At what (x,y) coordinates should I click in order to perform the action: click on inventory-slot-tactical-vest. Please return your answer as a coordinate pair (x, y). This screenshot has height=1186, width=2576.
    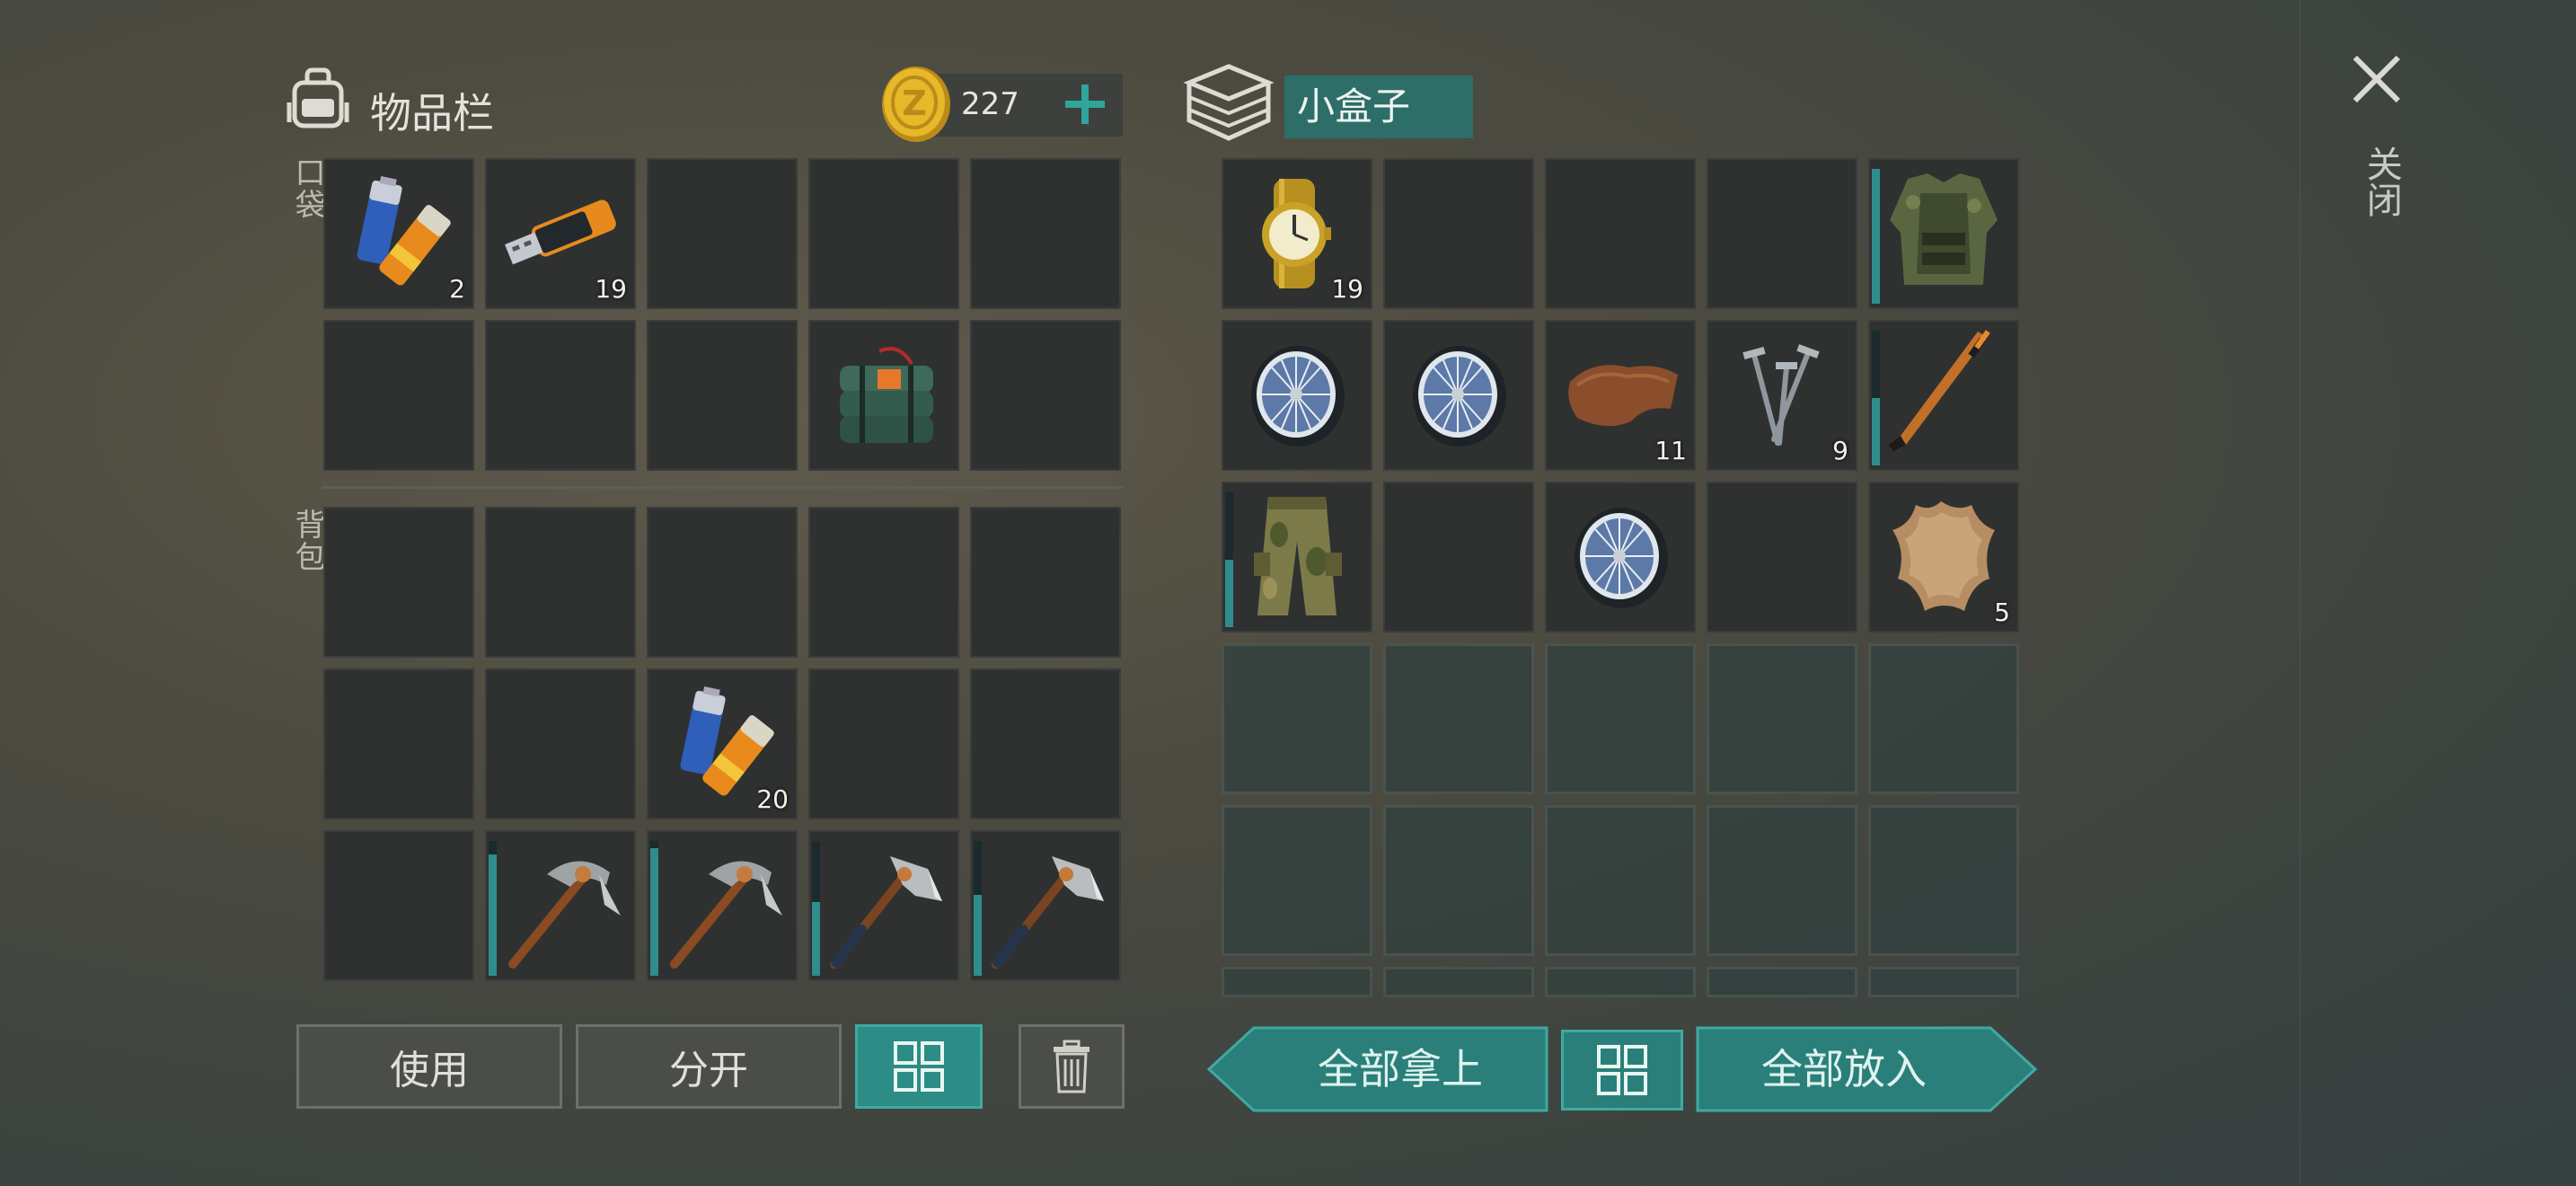
    Looking at the image, I should click on (1944, 234).